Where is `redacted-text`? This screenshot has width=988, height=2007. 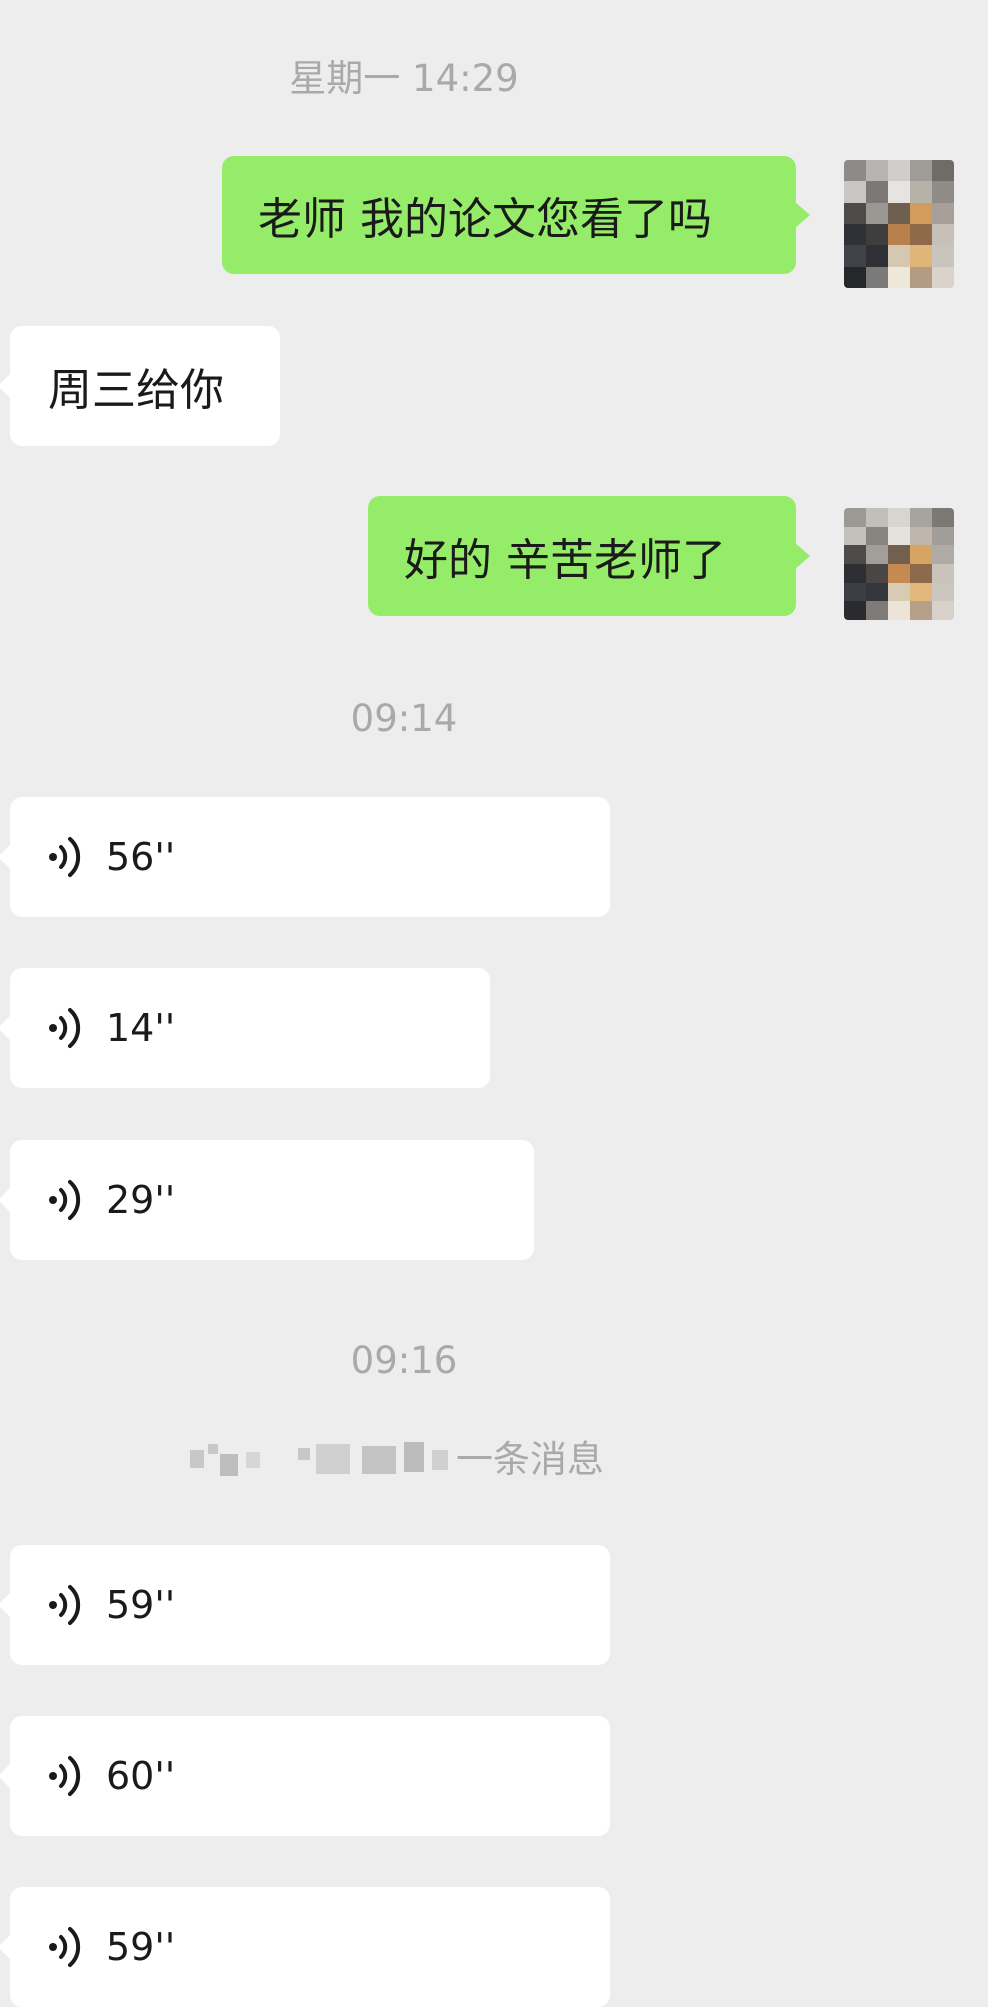 redacted-text is located at coordinates (325, 1462).